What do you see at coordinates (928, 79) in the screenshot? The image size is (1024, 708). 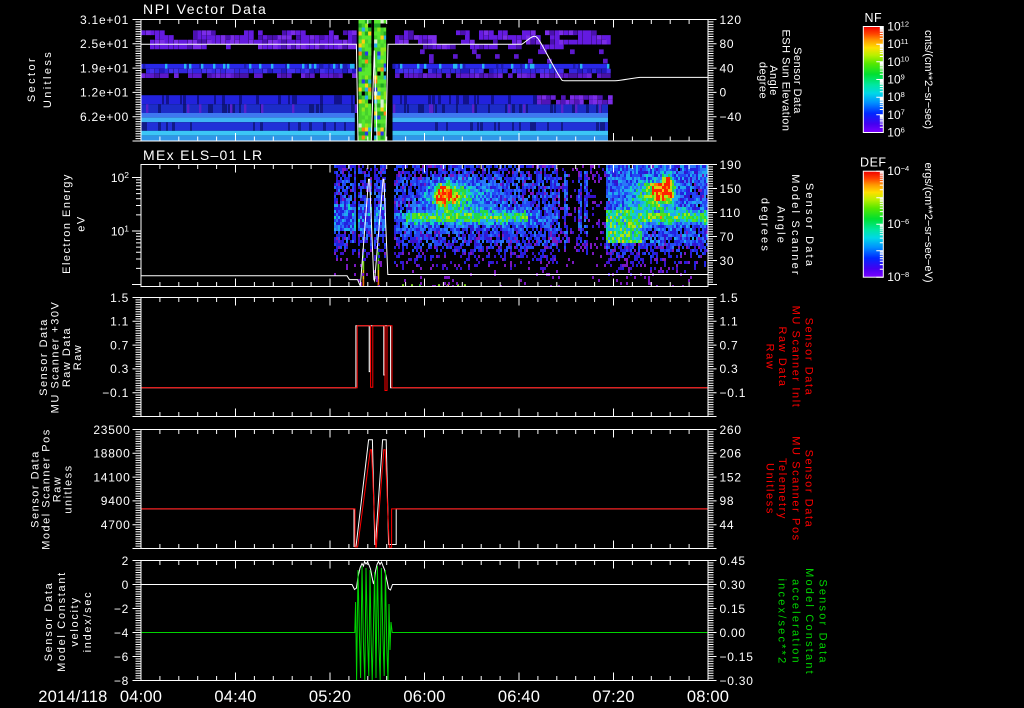 I see `svg-text: cnts/(cm**2−sr−sec)` at bounding box center [928, 79].